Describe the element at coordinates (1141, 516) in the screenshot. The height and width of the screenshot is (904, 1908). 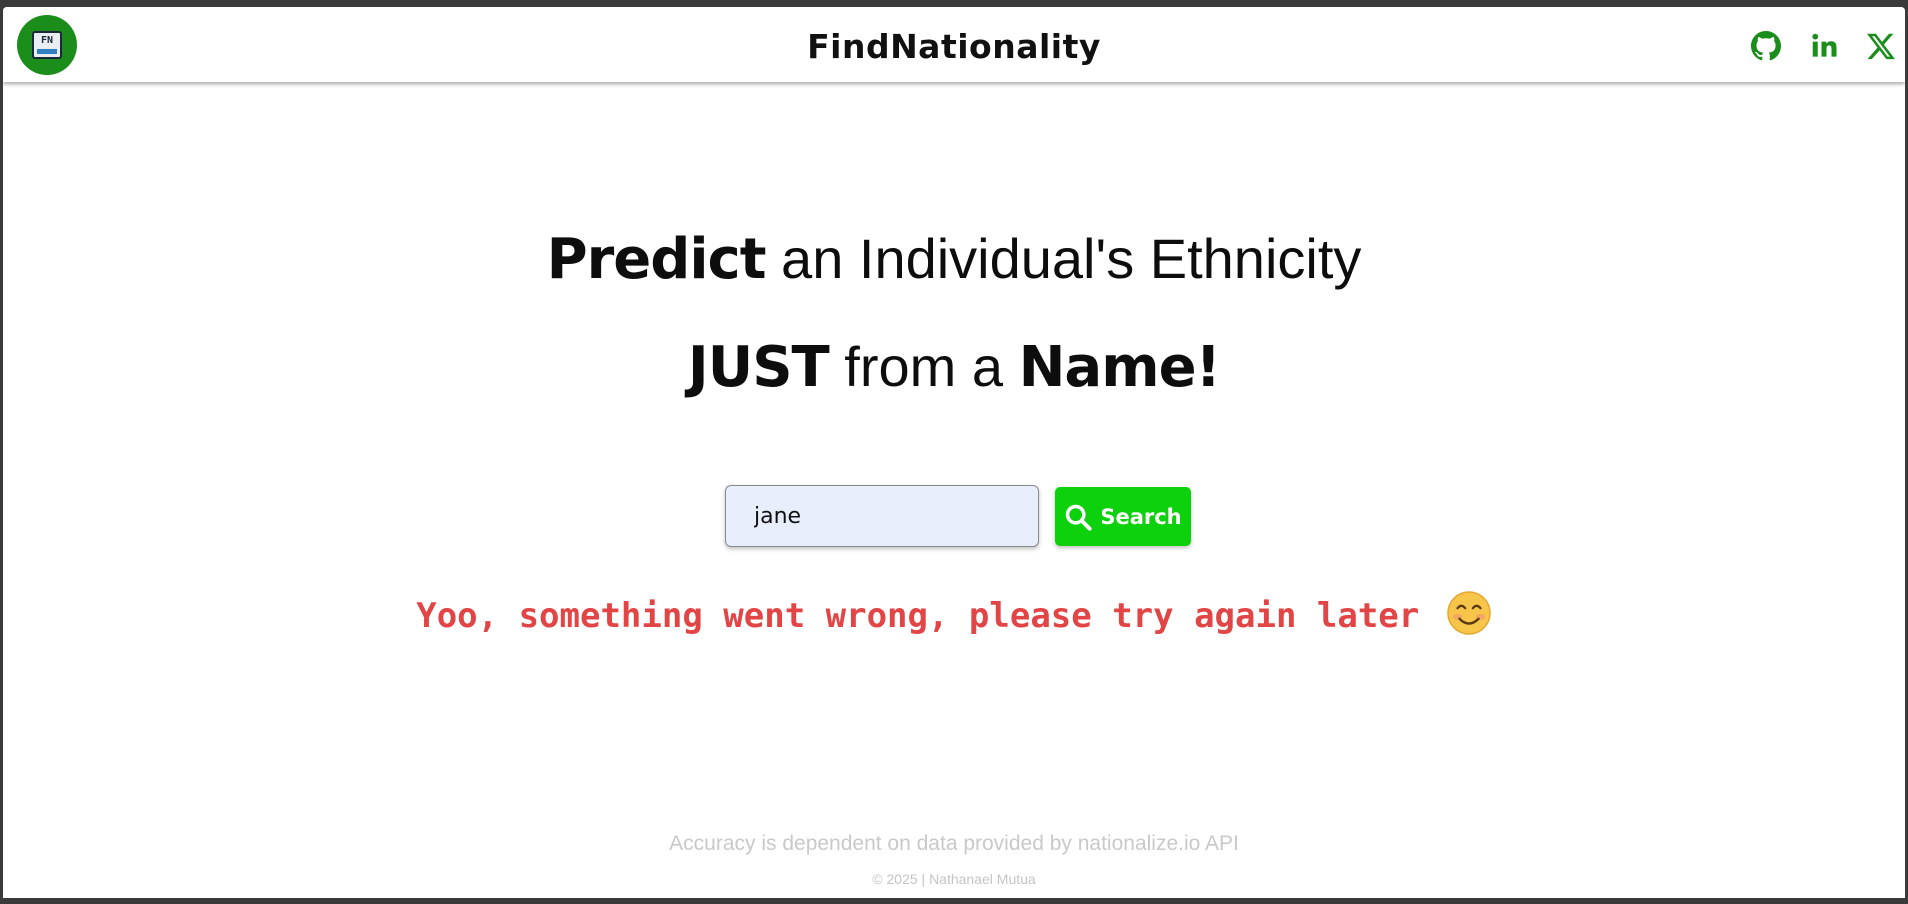
I see `search-button-label: Search` at that location.